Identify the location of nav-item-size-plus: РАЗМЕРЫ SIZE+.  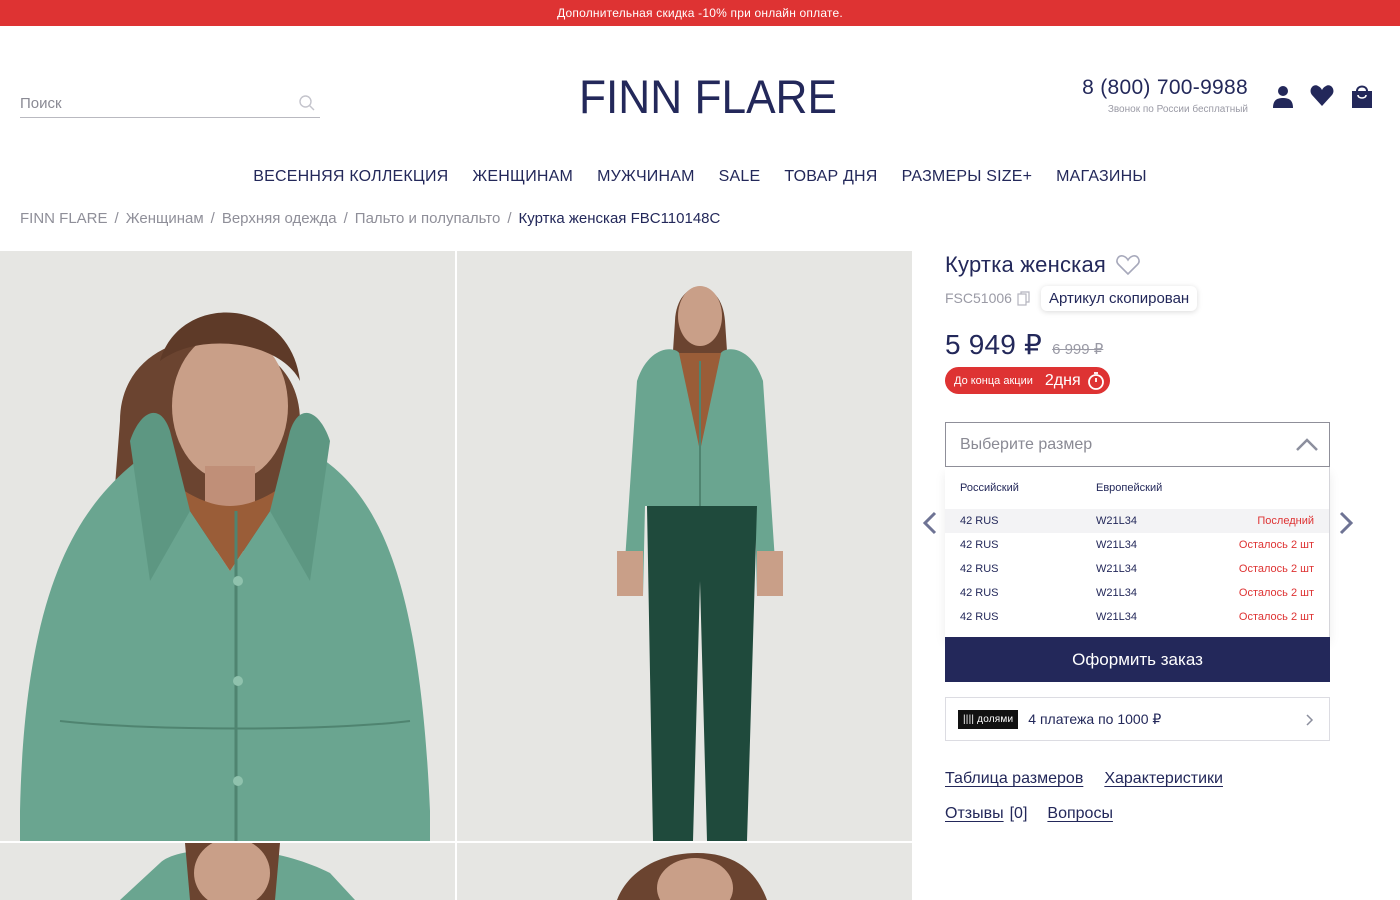
(967, 177).